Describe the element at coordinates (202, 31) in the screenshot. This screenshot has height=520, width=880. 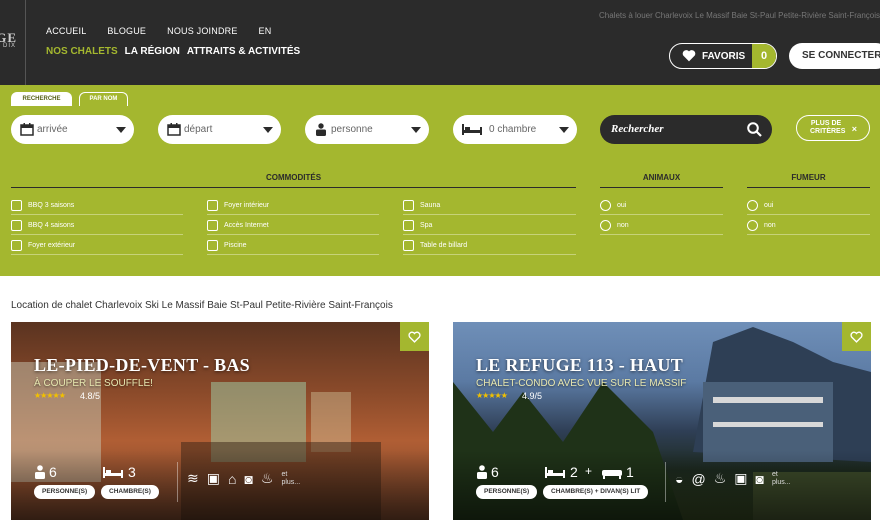
I see `nav-nous-joindre: NOUS JOINDRE` at that location.